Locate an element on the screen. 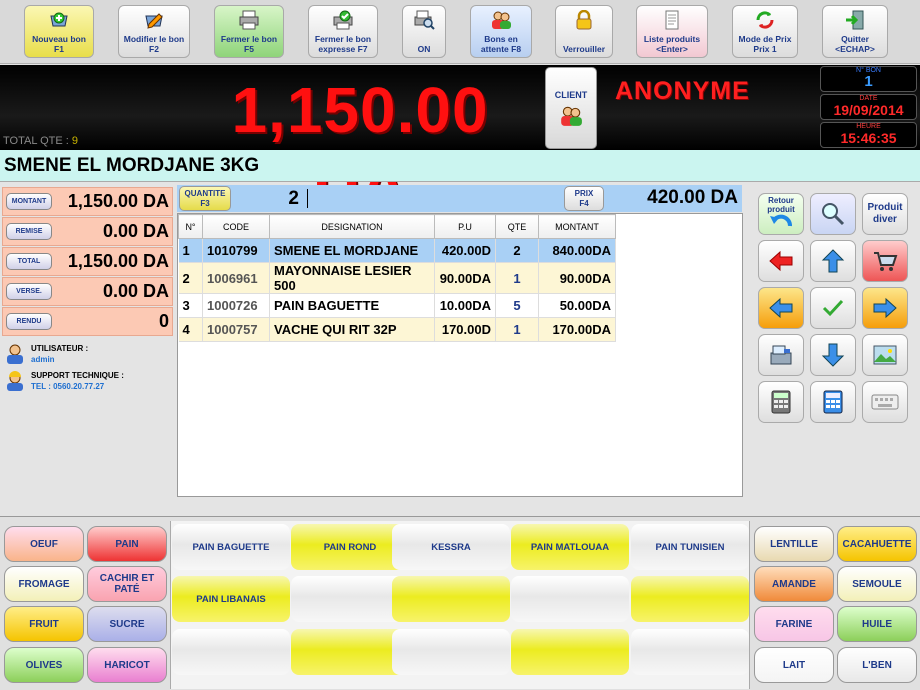 This screenshot has width=920, height=690. cash-register-button is located at coordinates (781, 355).